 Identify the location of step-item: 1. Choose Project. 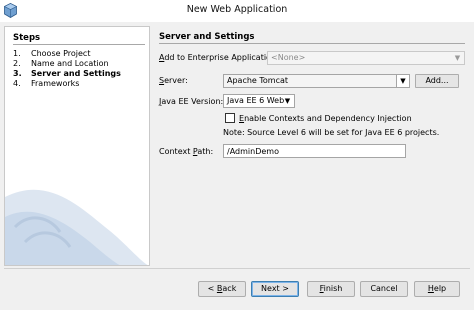
(51, 53).